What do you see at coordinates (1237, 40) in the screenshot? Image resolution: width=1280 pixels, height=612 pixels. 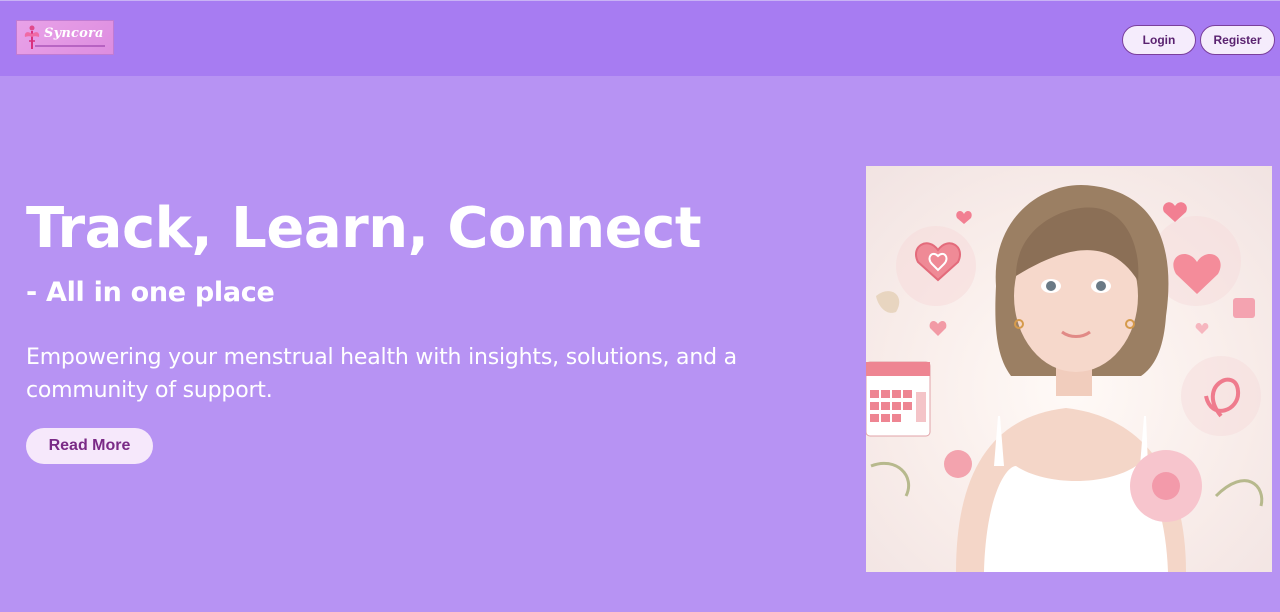 I see `register-button: Register` at bounding box center [1237, 40].